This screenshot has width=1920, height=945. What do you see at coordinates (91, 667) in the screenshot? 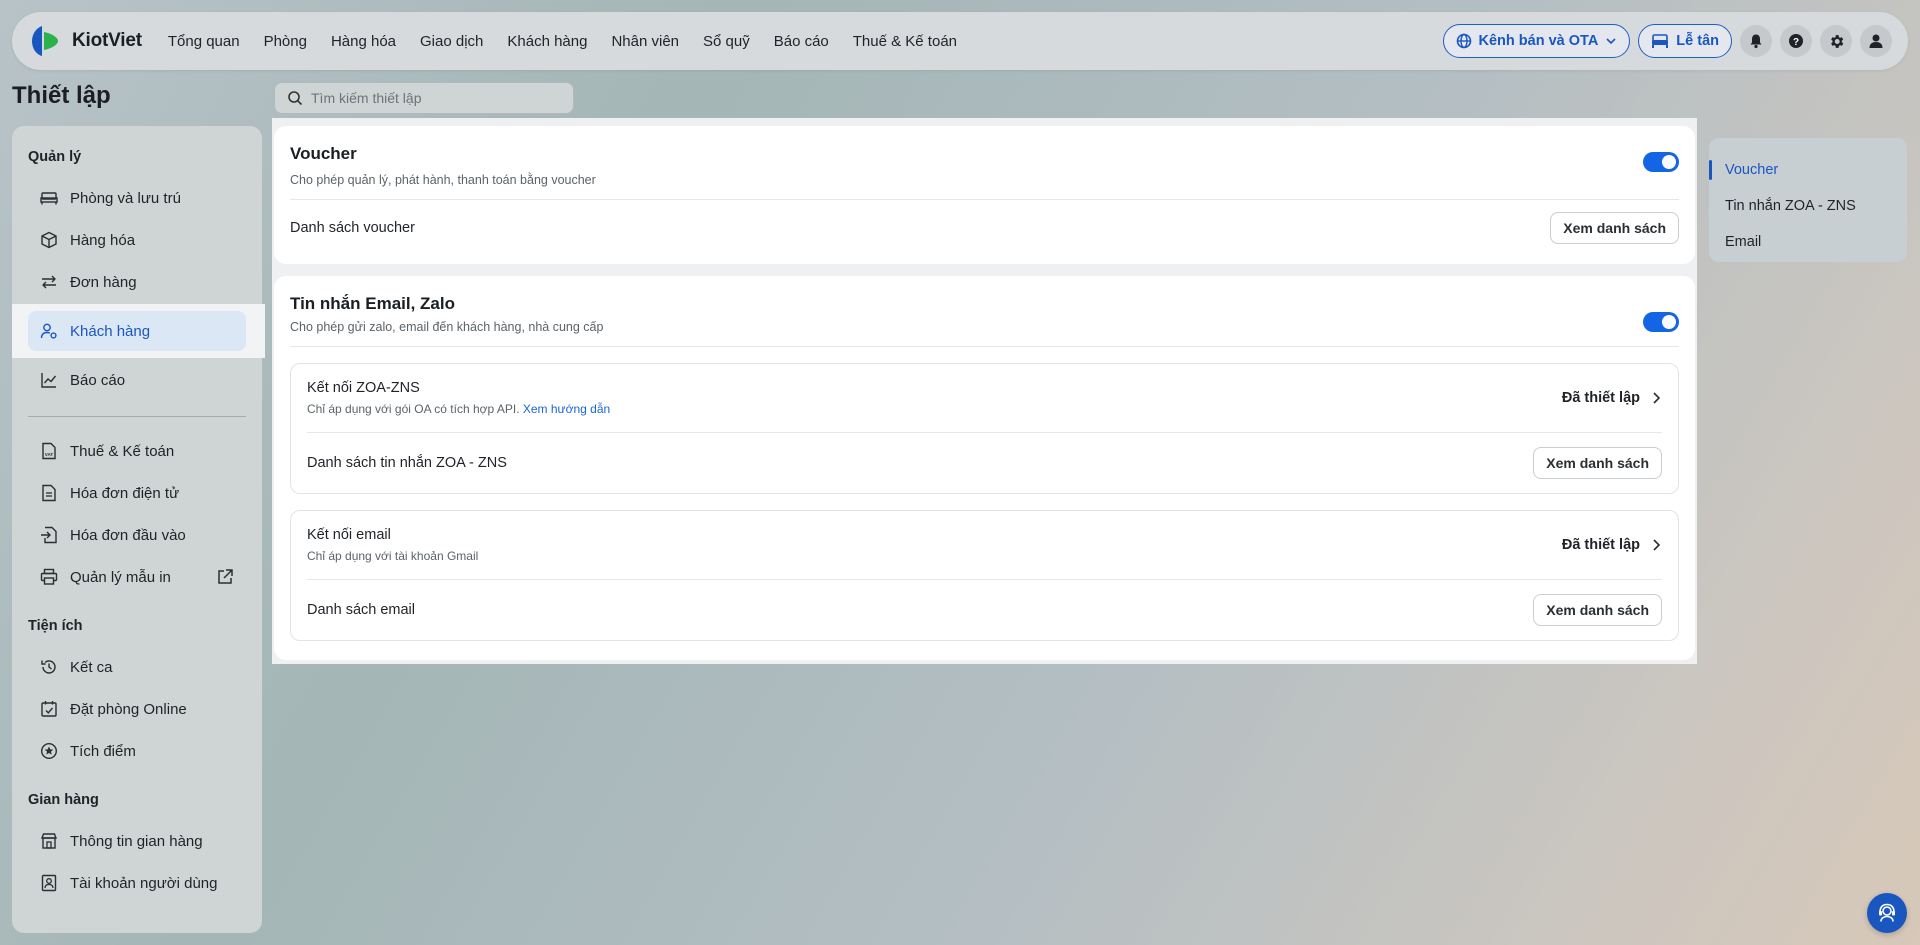
I see `sidebar-item-label: Kết ca` at bounding box center [91, 667].